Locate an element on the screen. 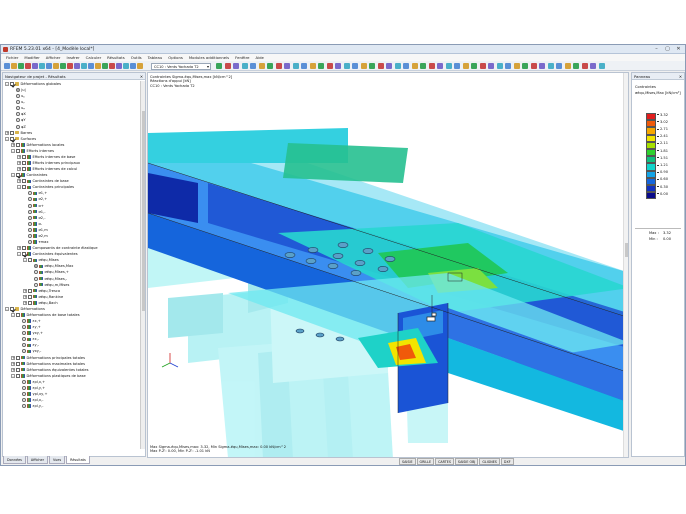 The width and height of the screenshot is (686, 514). maximize-icon: ▢ is located at coordinates (667, 49).